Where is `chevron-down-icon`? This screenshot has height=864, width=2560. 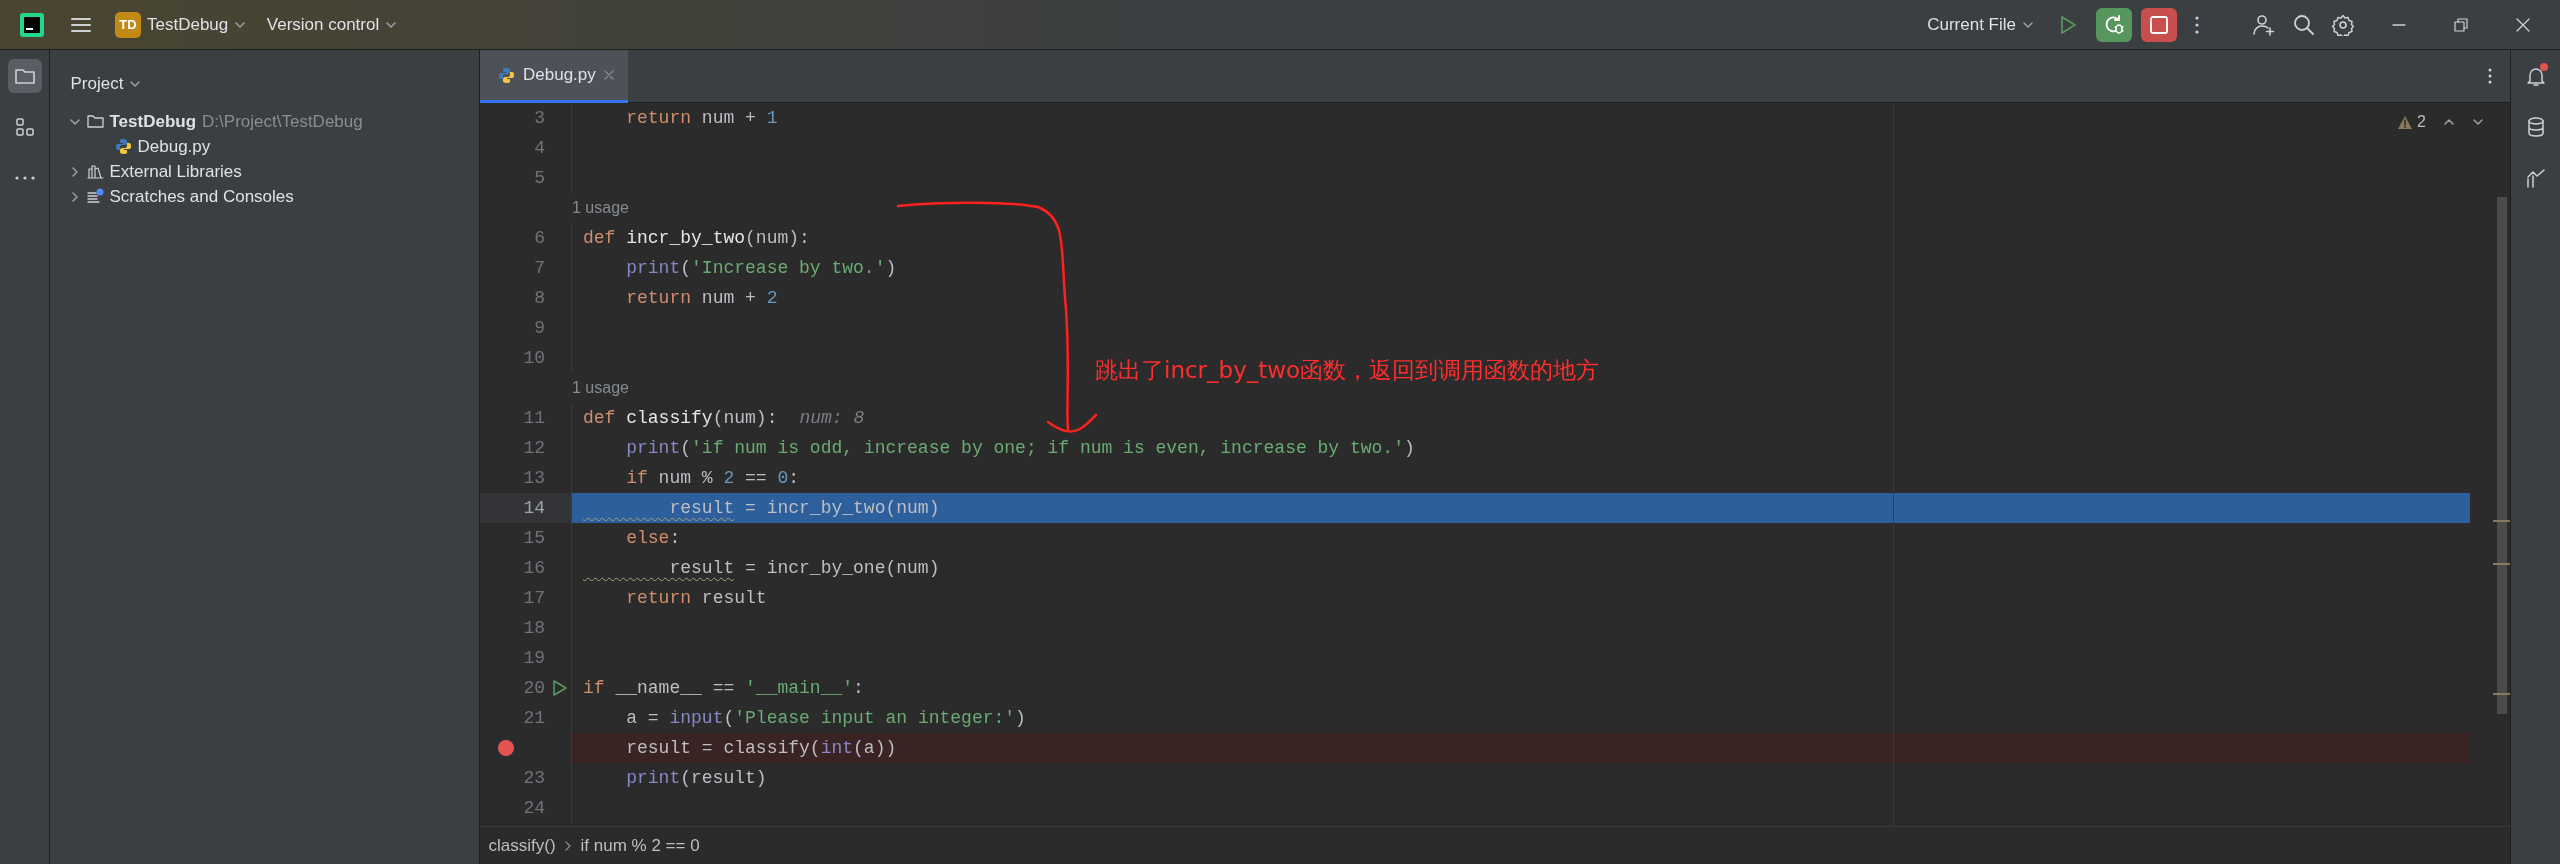 chevron-down-icon is located at coordinates (2478, 122).